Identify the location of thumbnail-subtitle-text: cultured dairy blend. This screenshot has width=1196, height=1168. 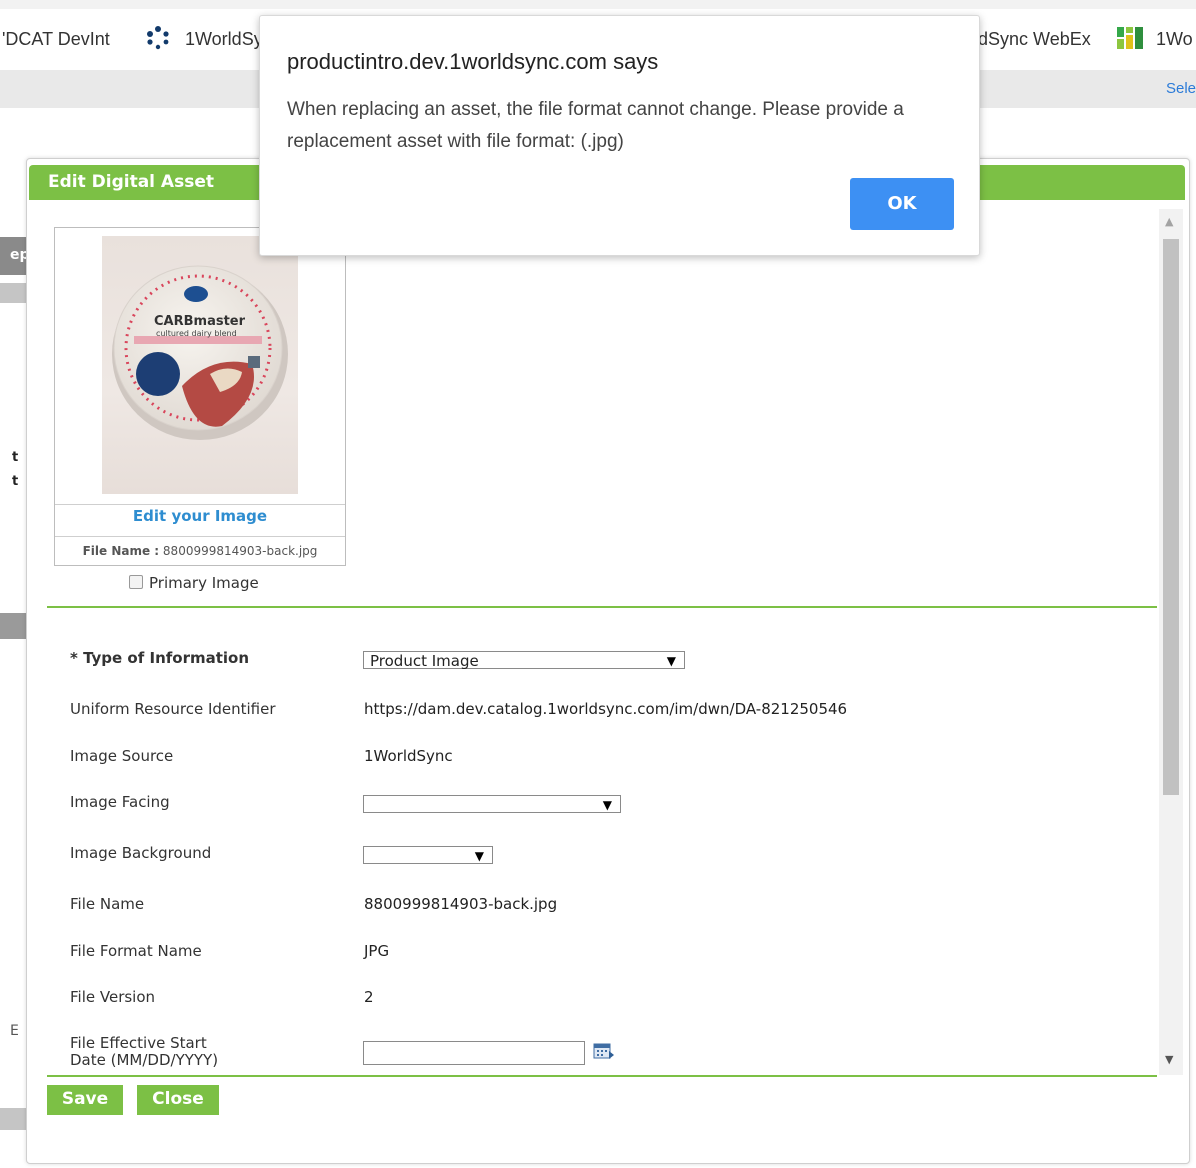
(196, 333).